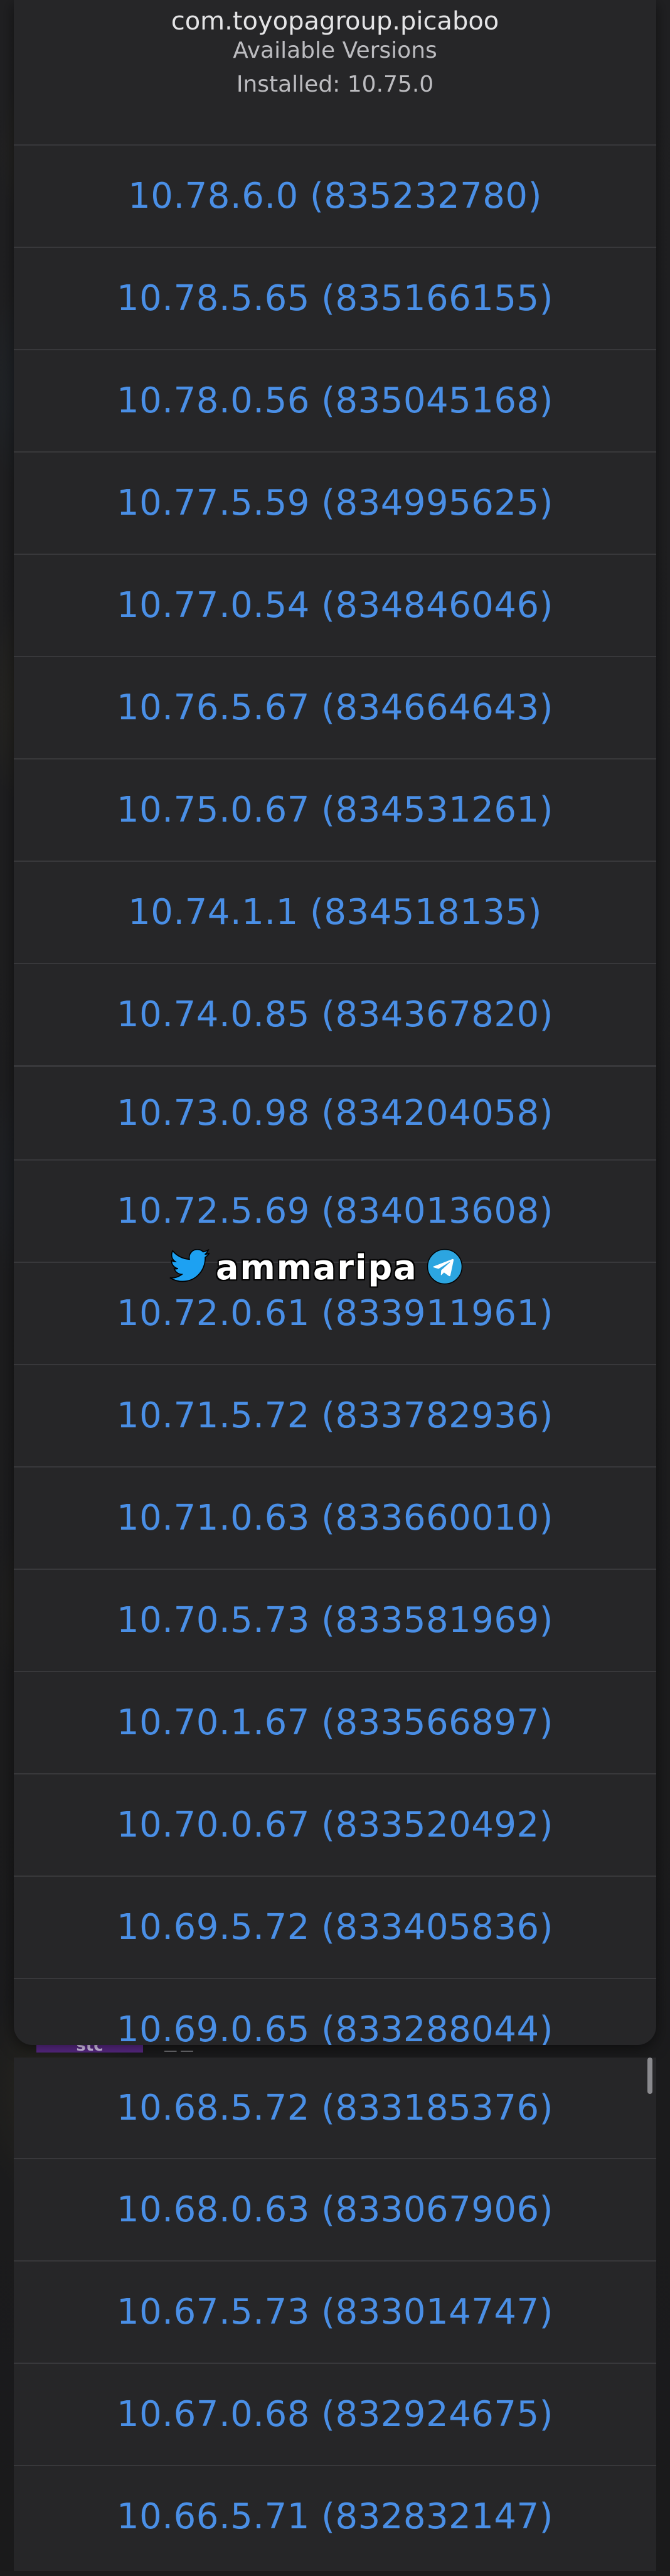  Describe the element at coordinates (445, 1268) in the screenshot. I see `telegram-icon` at that location.